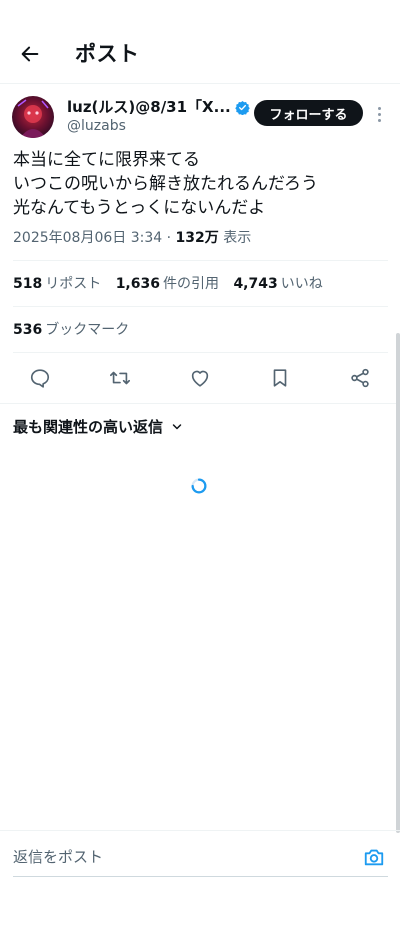 This screenshot has width=400, height=933. What do you see at coordinates (28, 284) in the screenshot?
I see `reposts-count: 518` at bounding box center [28, 284].